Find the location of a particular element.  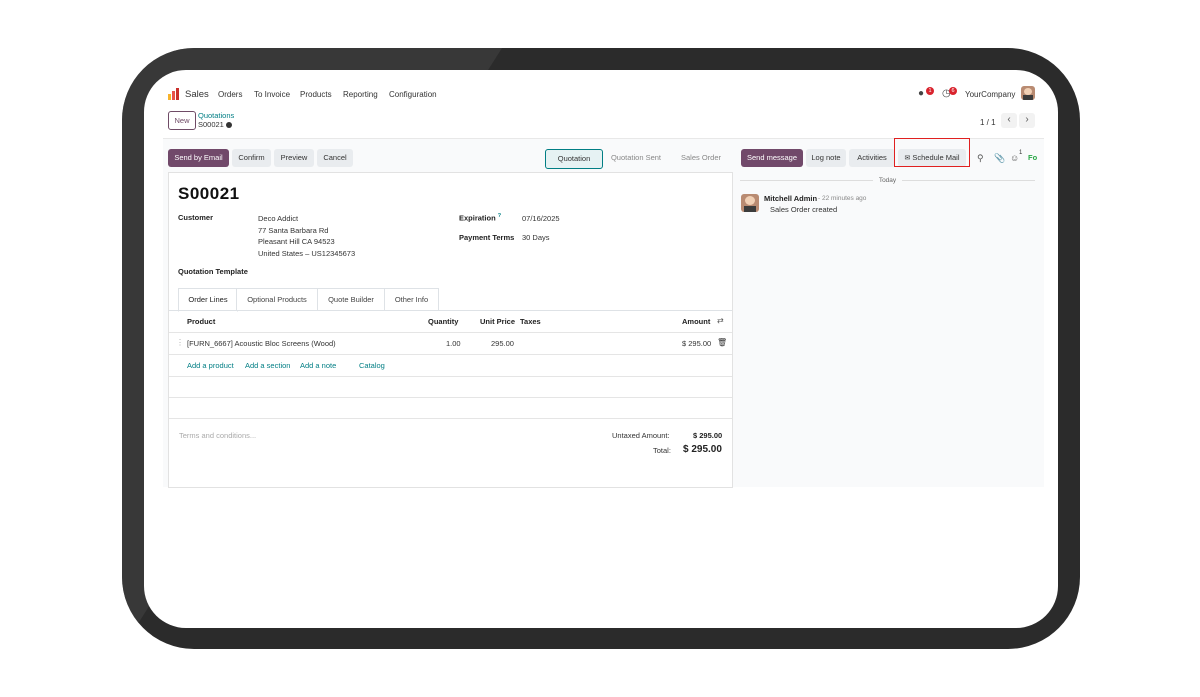

gear-icon is located at coordinates (228, 125).